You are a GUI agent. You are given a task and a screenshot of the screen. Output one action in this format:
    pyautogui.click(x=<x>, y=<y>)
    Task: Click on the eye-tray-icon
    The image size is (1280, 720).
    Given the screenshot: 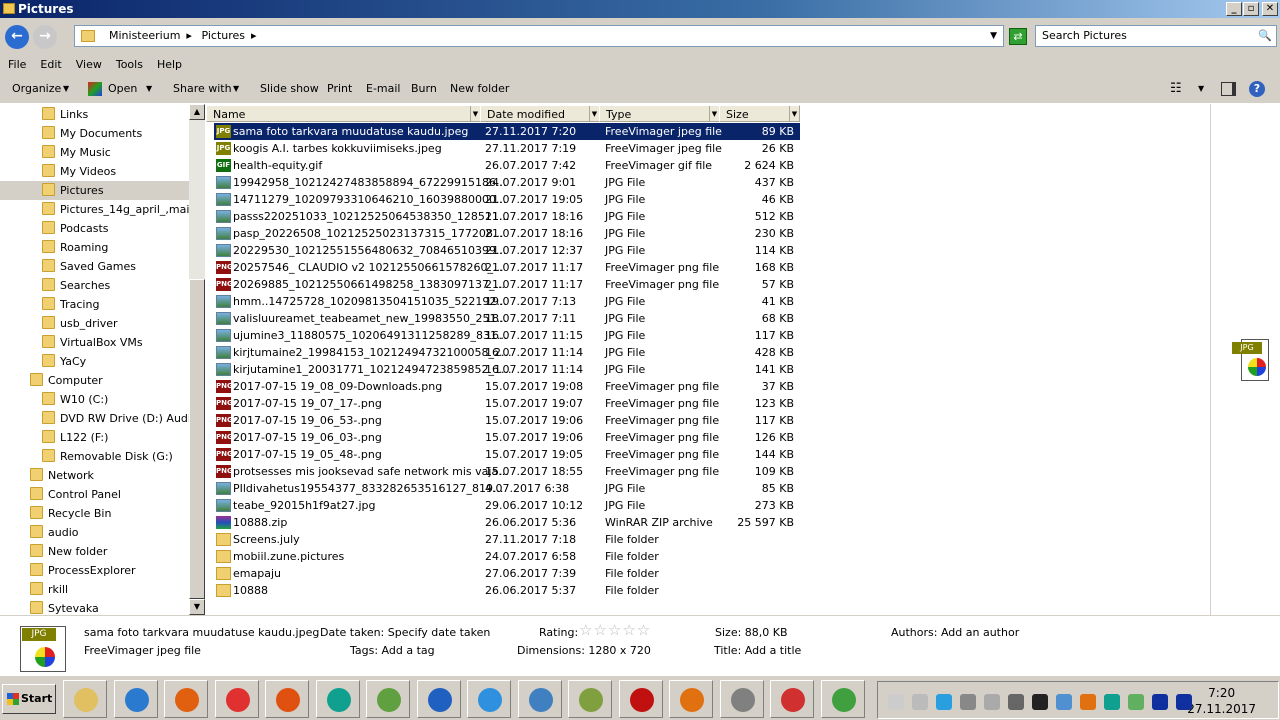 What is the action you would take?
    pyautogui.click(x=944, y=702)
    